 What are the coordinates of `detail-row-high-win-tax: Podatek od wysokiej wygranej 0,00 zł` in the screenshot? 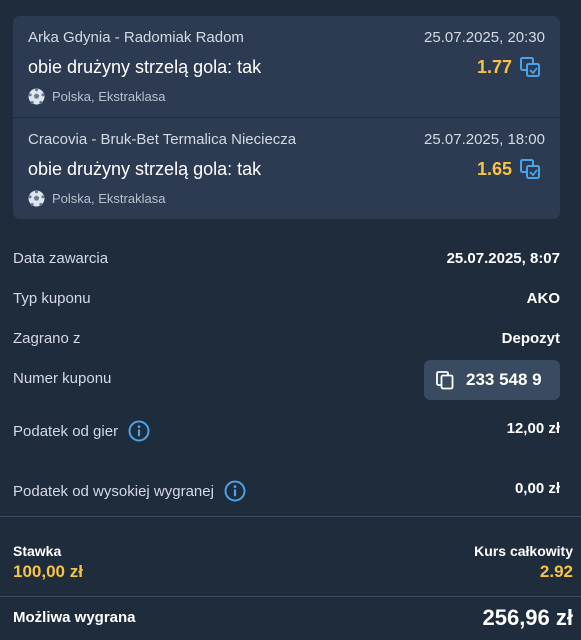 It's located at (286, 491).